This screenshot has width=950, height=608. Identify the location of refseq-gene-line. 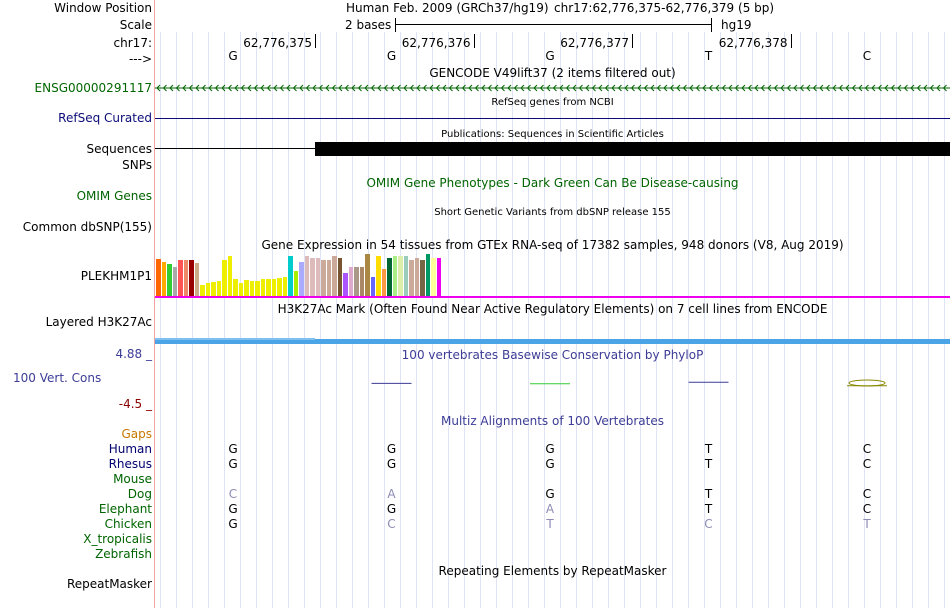
(552, 118).